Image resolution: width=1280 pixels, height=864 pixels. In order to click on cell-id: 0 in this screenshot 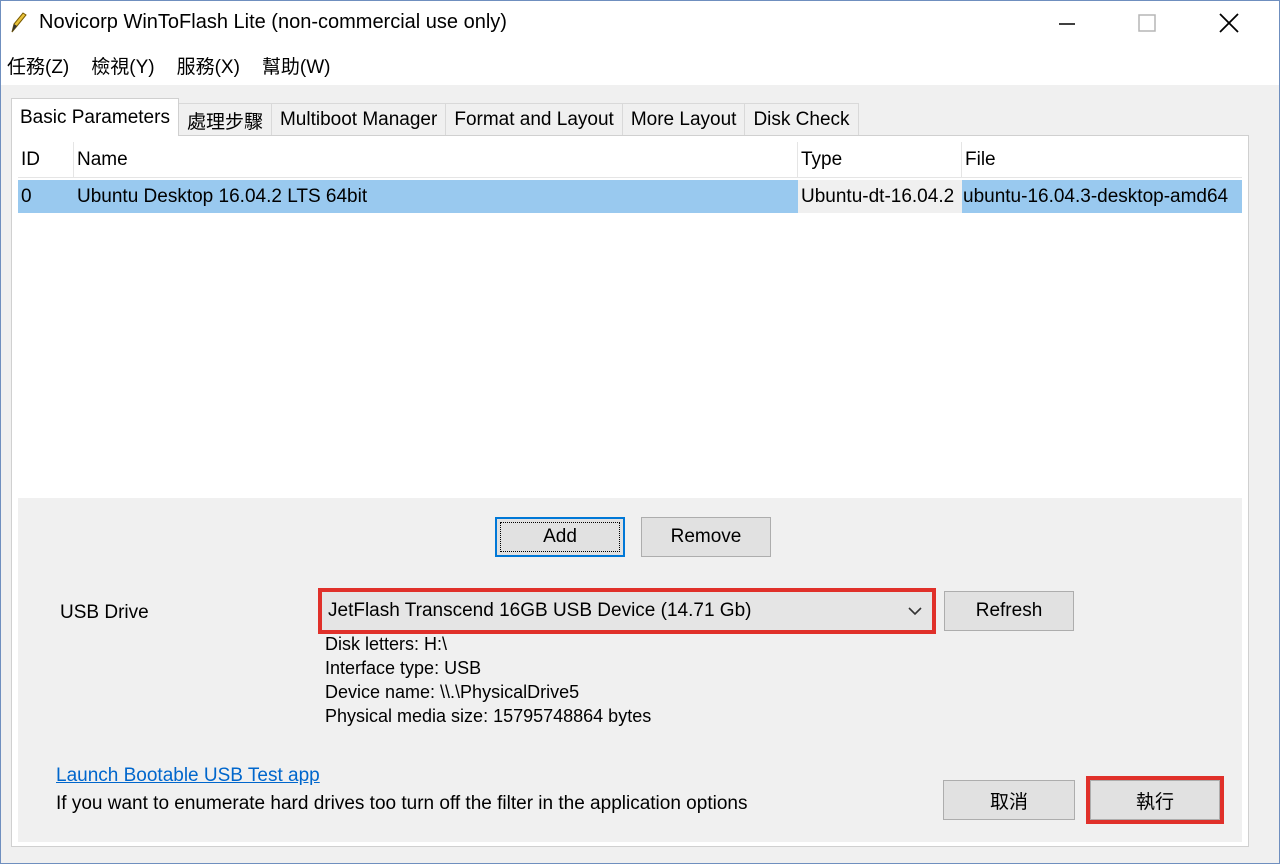, I will do `click(26, 196)`.